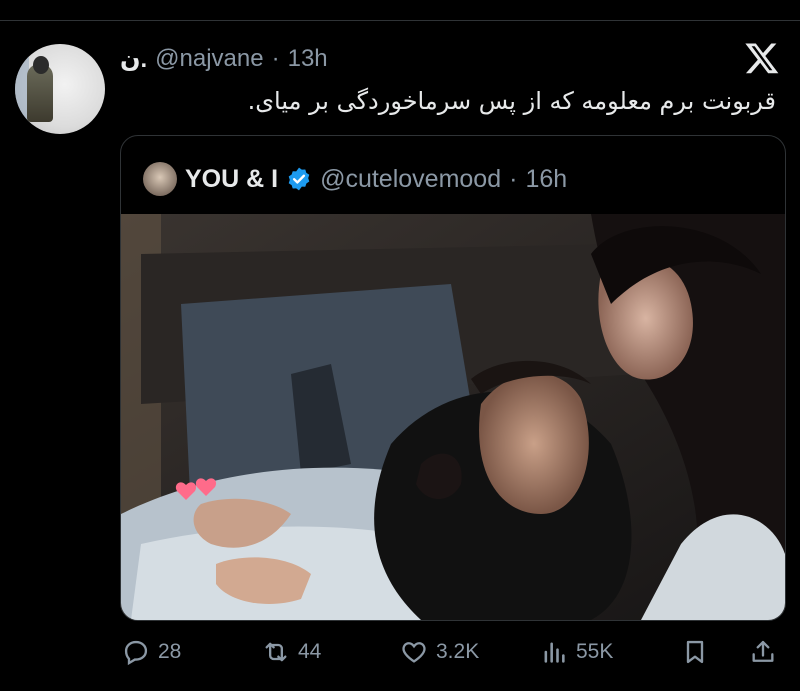 This screenshot has width=800, height=691. I want to click on action-bar: 28 44 3.2K 55K, so click(400, 652).